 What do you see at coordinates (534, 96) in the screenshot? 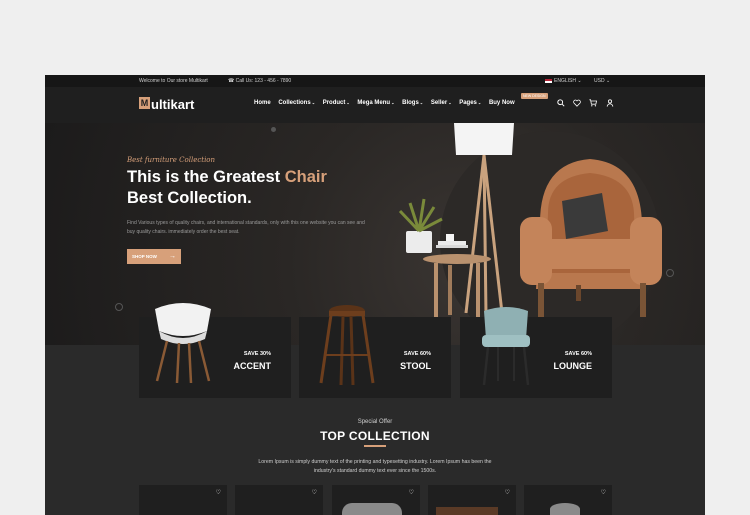
I see `new-badge: NEW DESIGN` at bounding box center [534, 96].